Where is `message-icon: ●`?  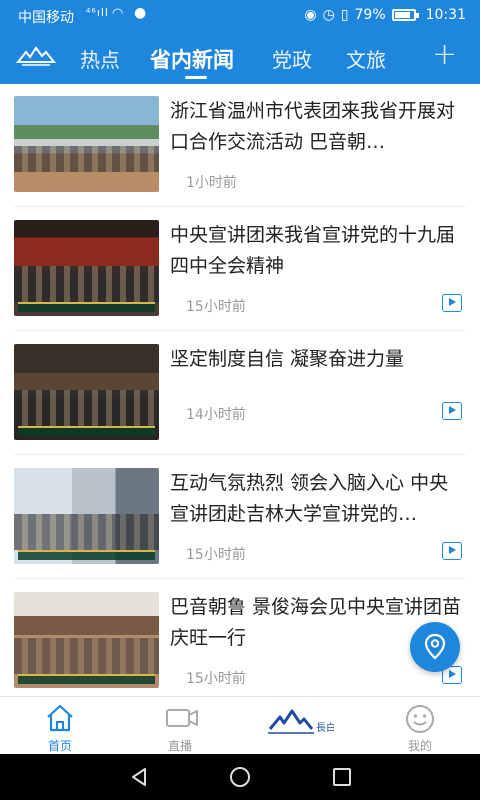 message-icon: ● is located at coordinates (140, 13).